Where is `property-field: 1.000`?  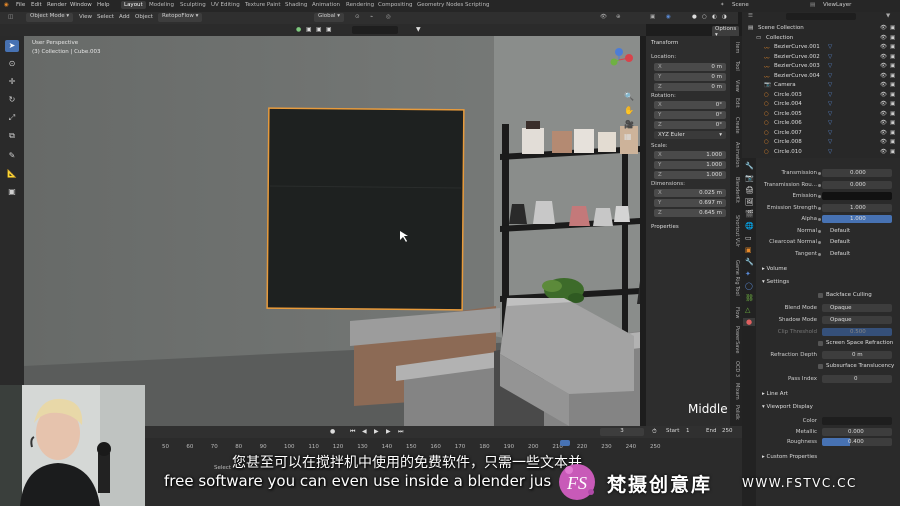
property-field: 1.000 is located at coordinates (857, 207).